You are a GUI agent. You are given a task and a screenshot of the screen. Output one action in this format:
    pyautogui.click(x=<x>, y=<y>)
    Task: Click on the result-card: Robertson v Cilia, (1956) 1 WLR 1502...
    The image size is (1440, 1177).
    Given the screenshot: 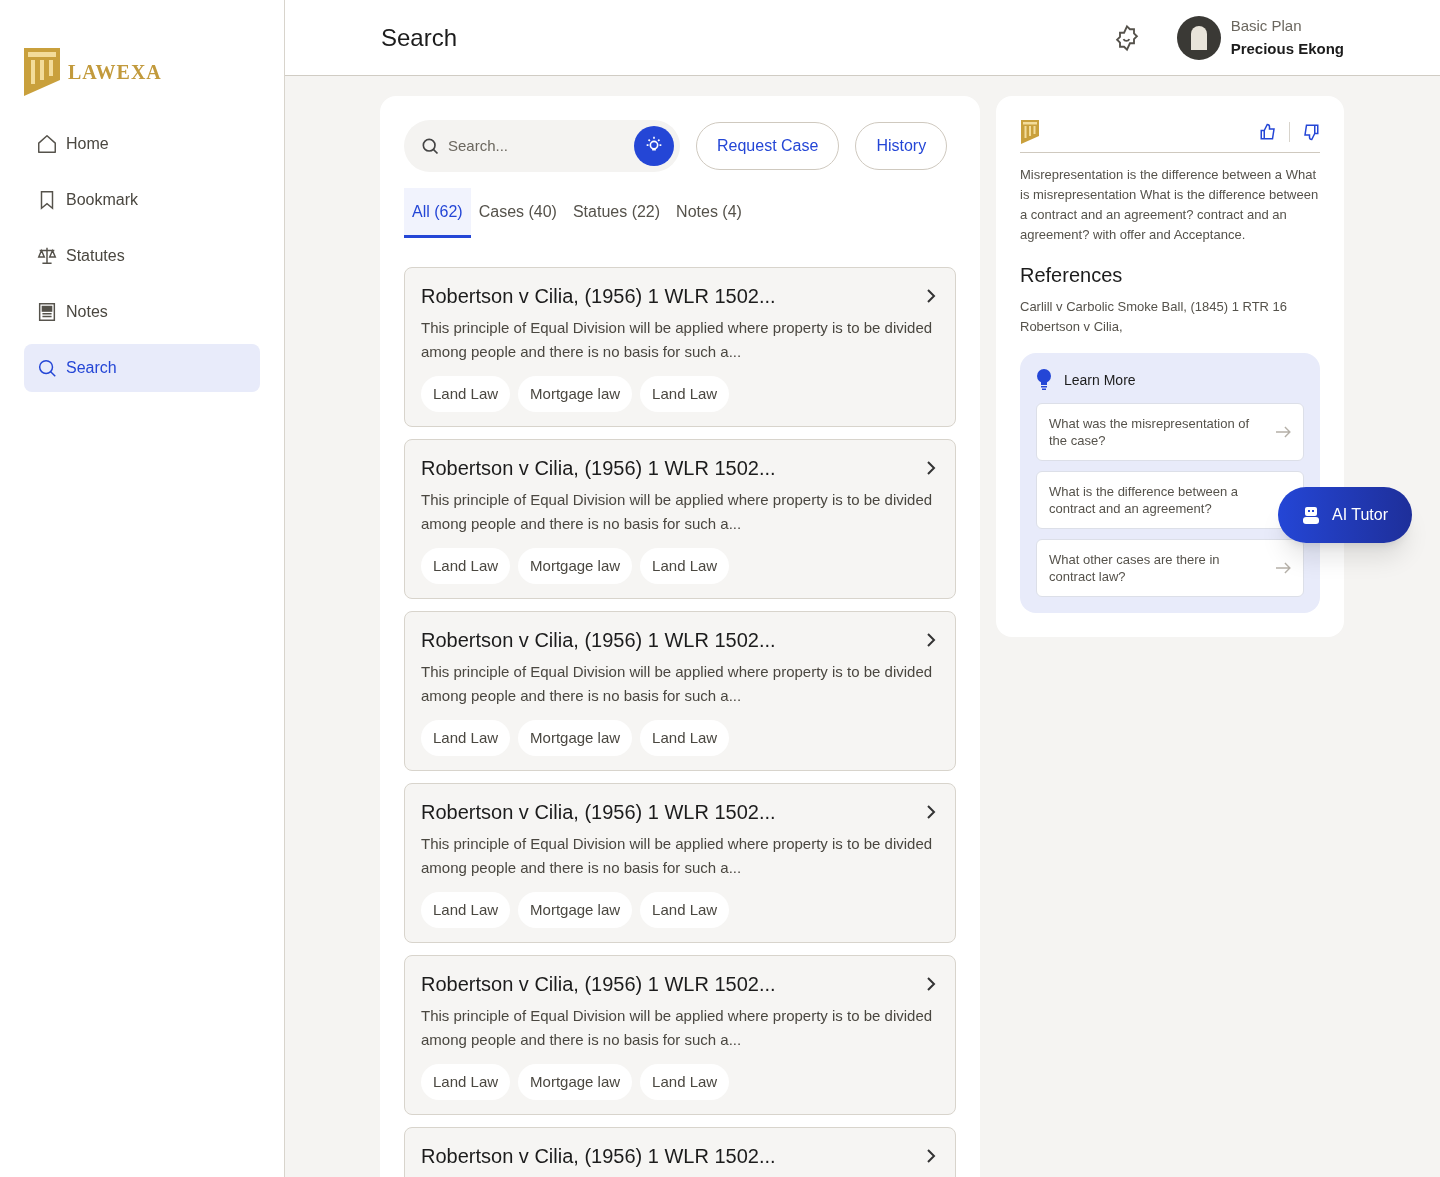 What is the action you would take?
    pyautogui.click(x=680, y=1152)
    